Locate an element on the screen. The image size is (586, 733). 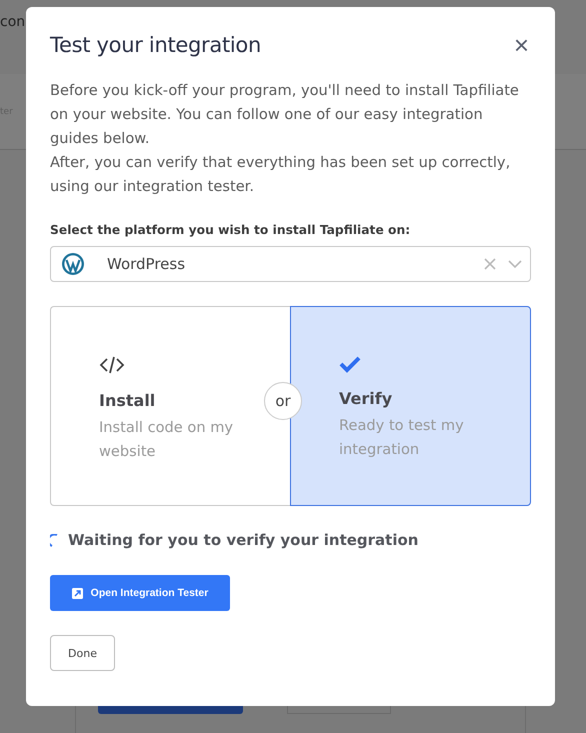
done-button: Done is located at coordinates (82, 653).